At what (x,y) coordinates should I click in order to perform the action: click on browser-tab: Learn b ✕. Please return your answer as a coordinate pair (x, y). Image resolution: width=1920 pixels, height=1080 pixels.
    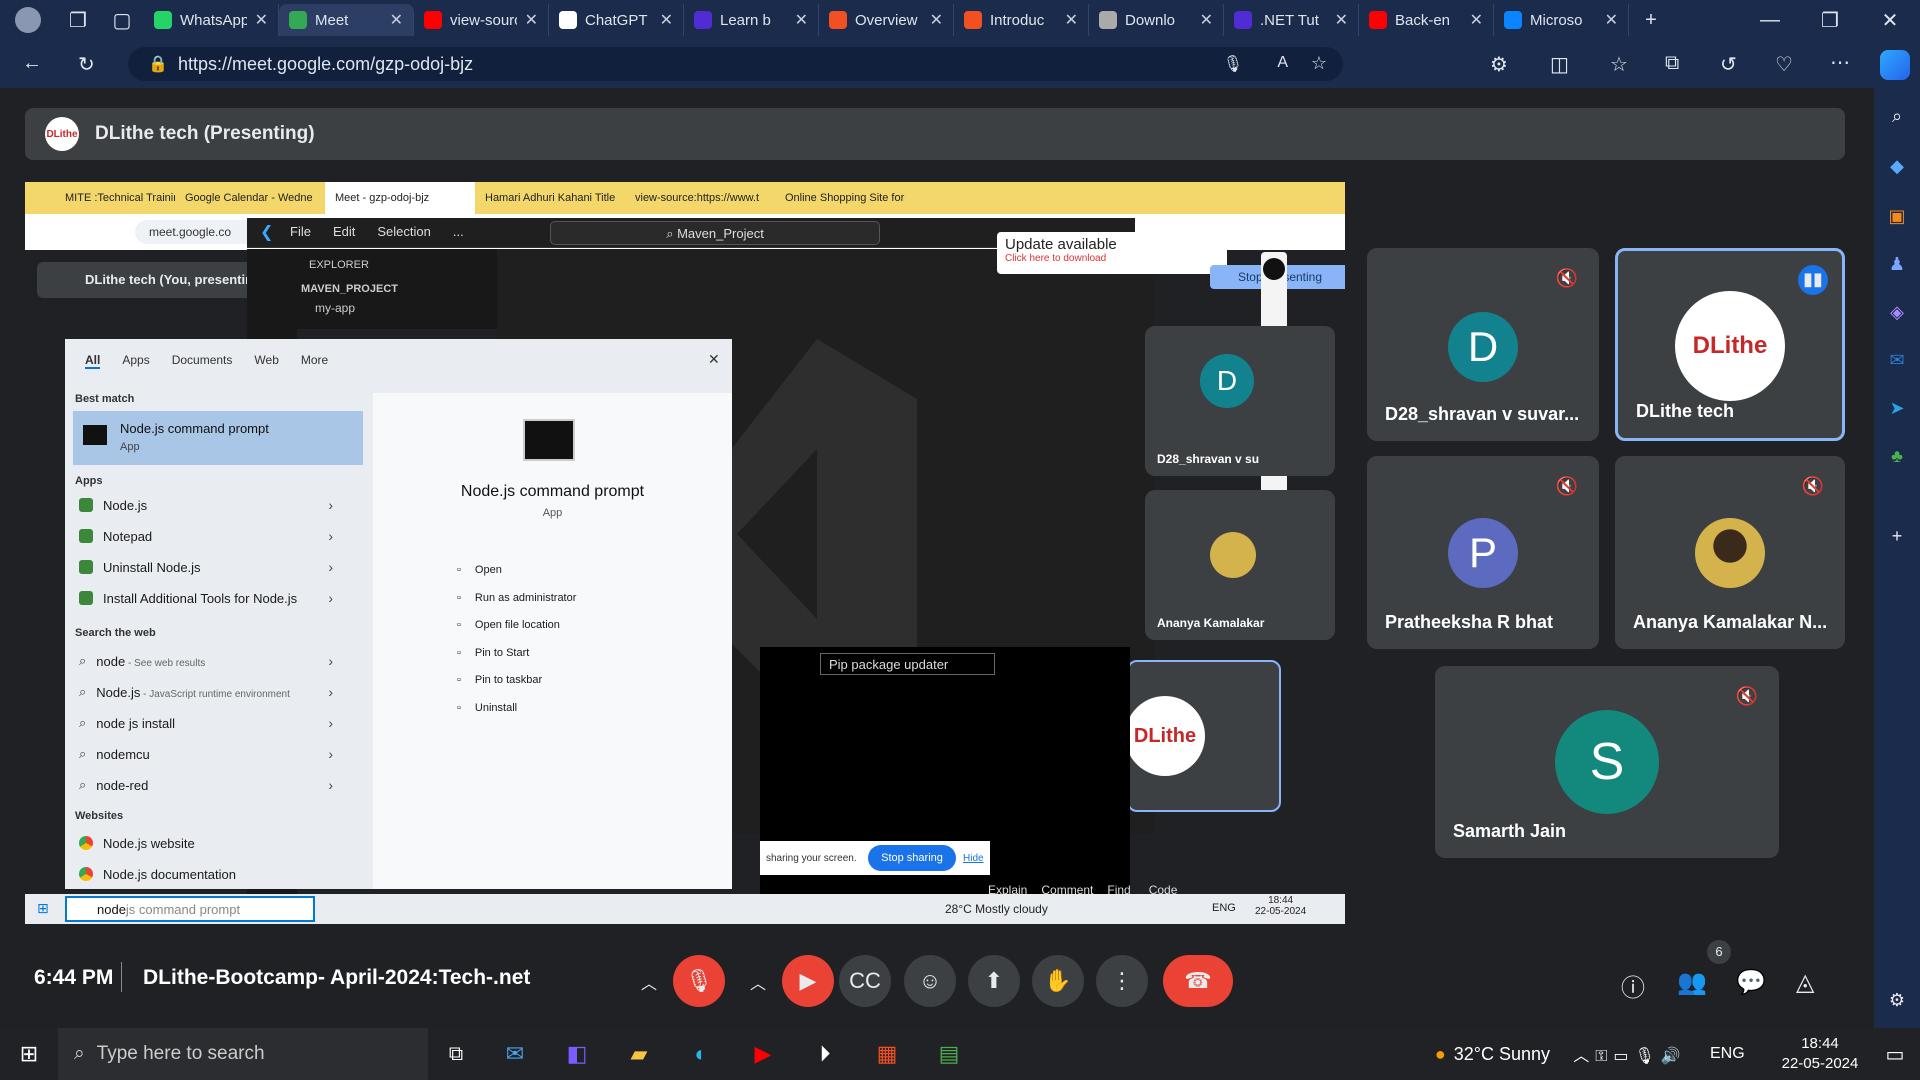
    Looking at the image, I should click on (751, 20).